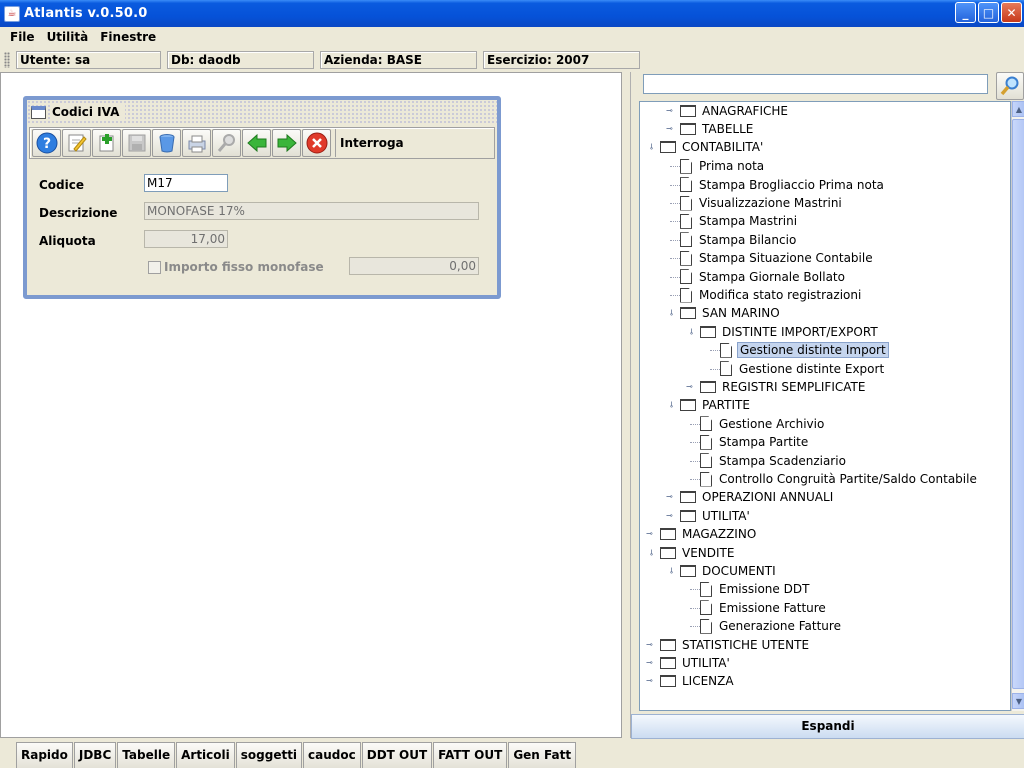  What do you see at coordinates (771, 626) in the screenshot?
I see `tree-leaf: Generazione Fatture` at bounding box center [771, 626].